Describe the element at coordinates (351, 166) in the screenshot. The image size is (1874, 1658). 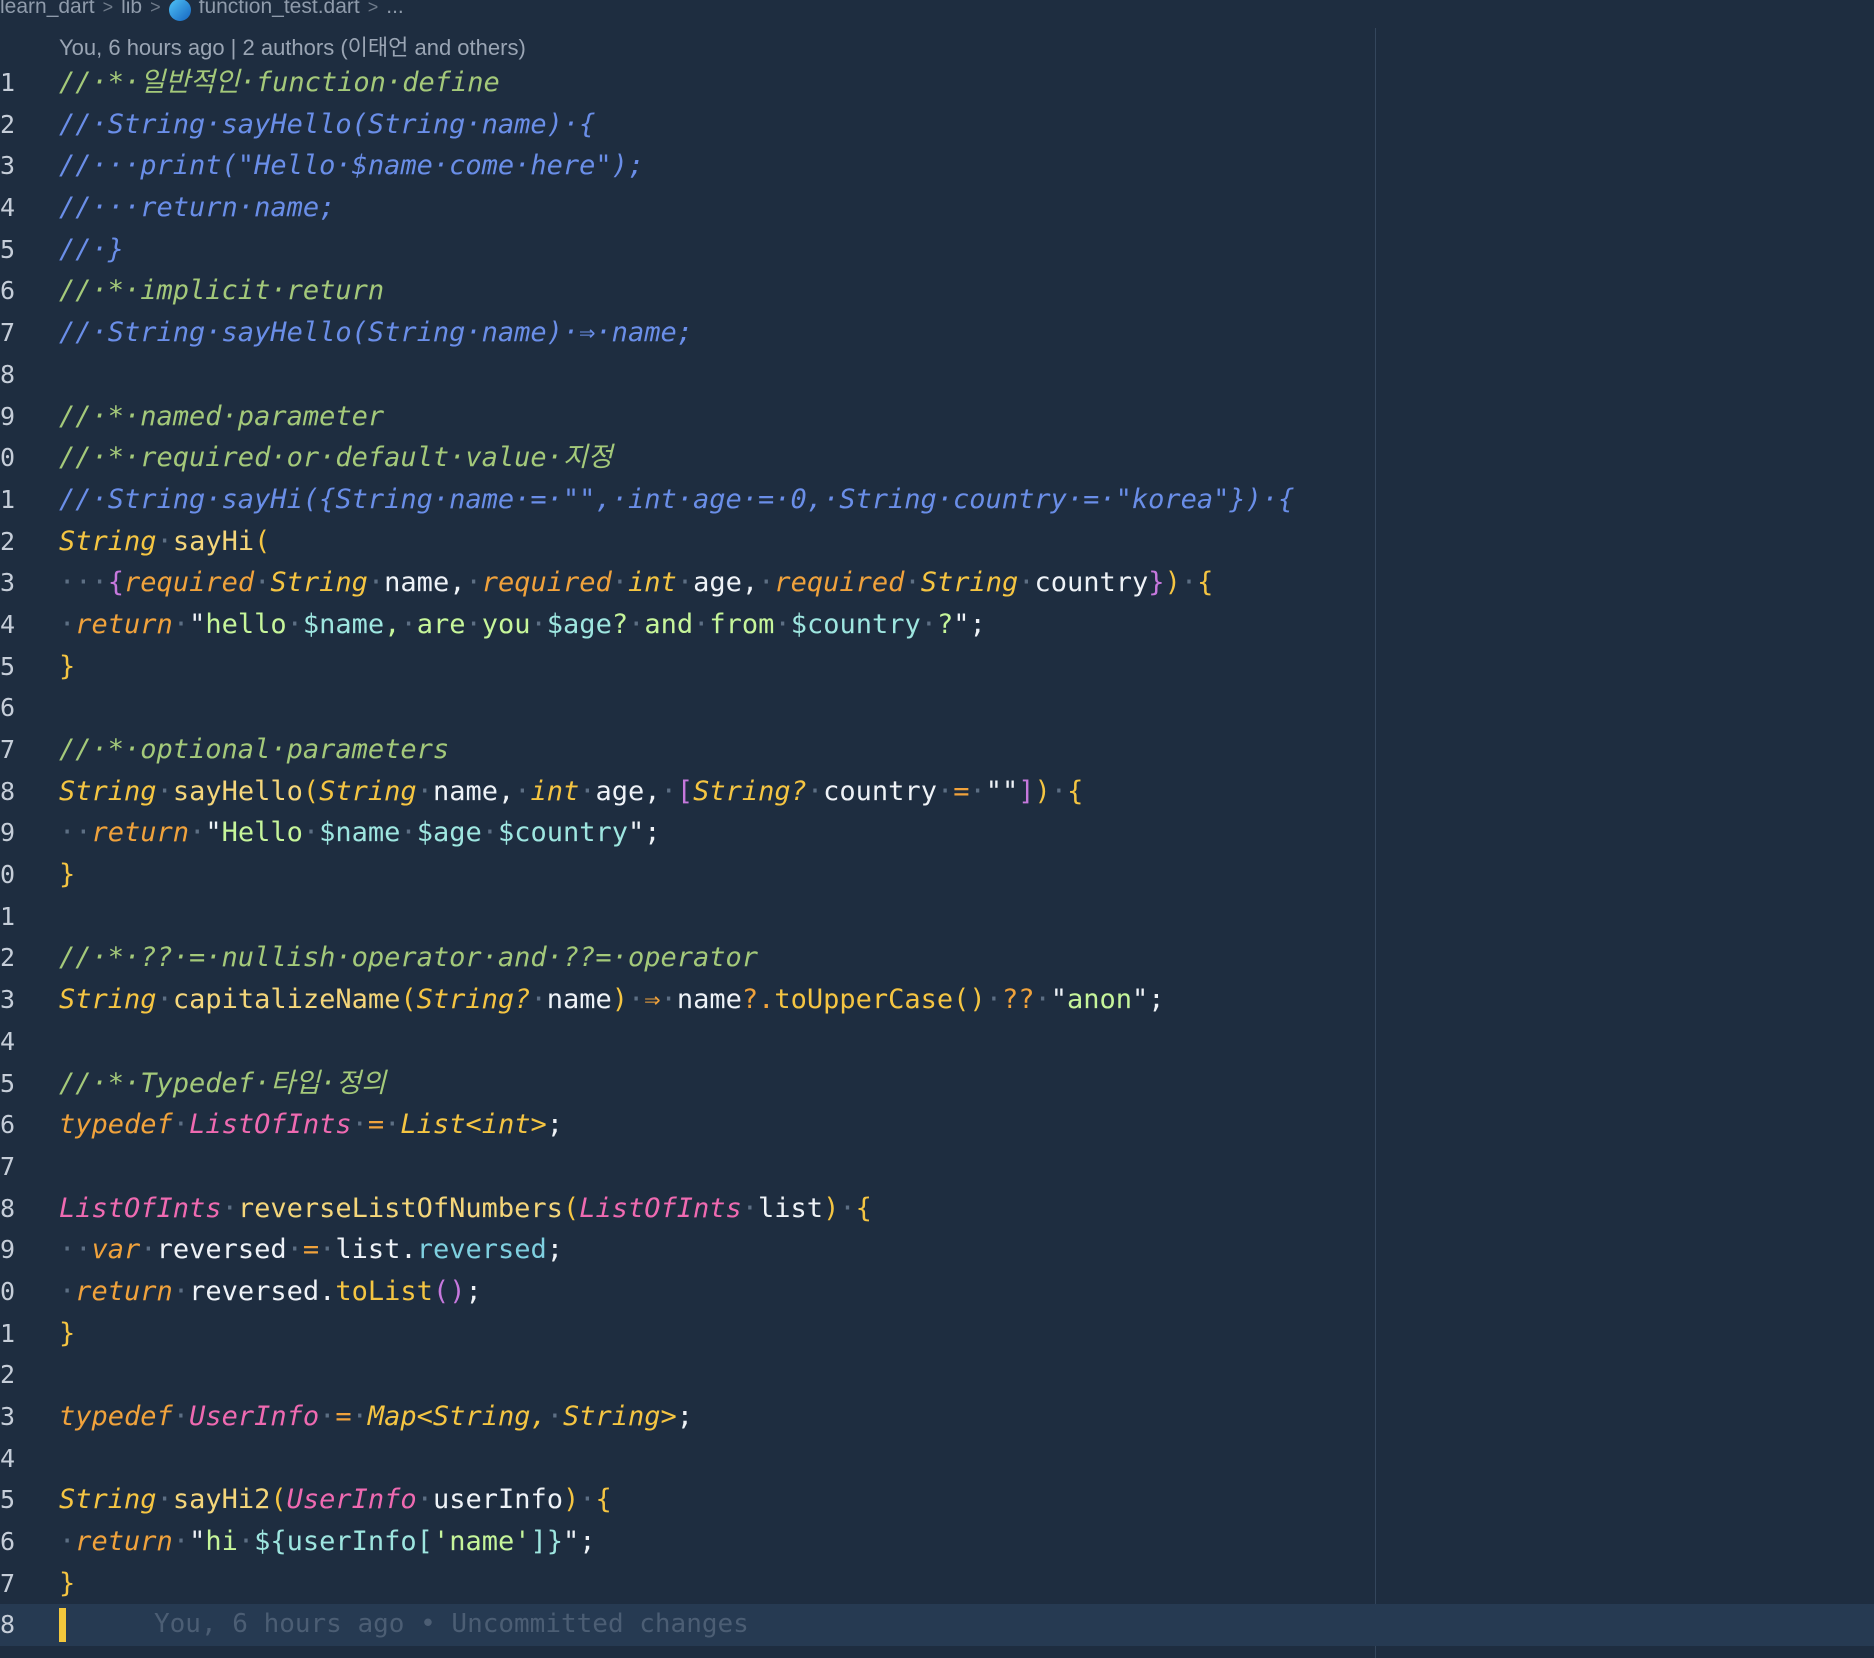
I see `code-text: //···print("Hello·$name·come·here");` at that location.